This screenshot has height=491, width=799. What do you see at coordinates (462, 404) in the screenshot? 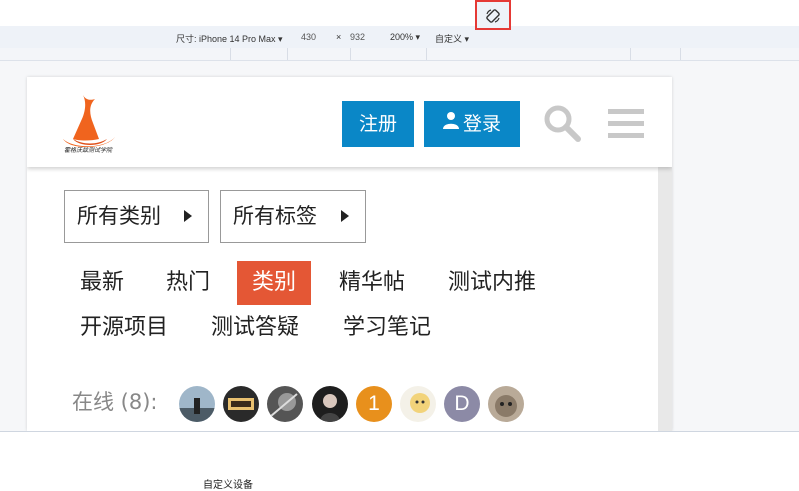
I see `avatar-letter: D` at bounding box center [462, 404].